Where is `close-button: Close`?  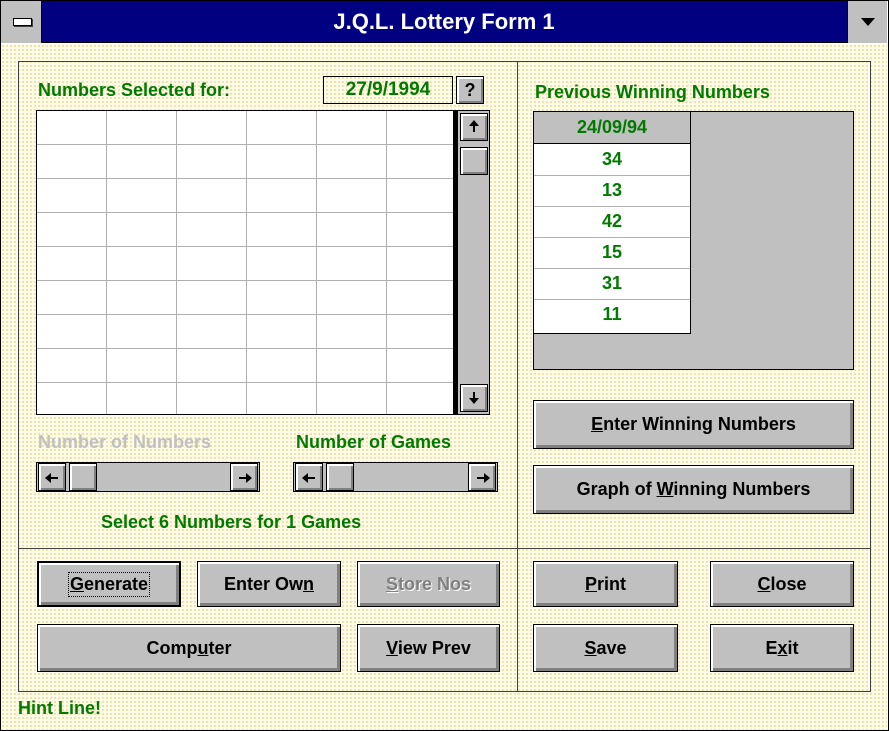
close-button: Close is located at coordinates (782, 584).